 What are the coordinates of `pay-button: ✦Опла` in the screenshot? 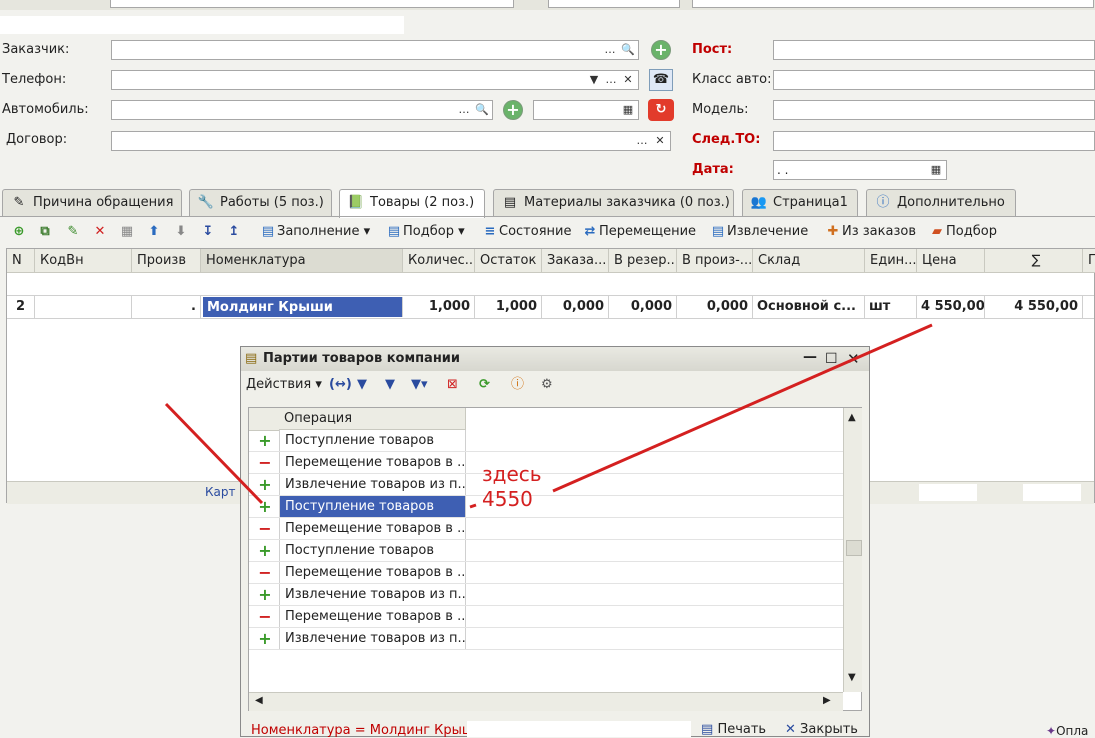 It's located at (1067, 731).